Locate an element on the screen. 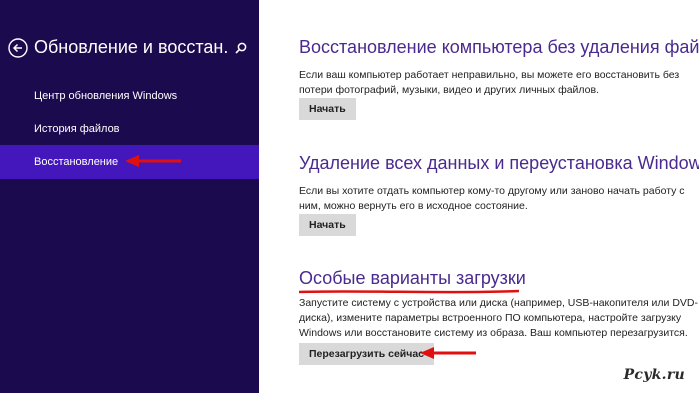 The width and height of the screenshot is (699, 393). search-icon is located at coordinates (241, 48).